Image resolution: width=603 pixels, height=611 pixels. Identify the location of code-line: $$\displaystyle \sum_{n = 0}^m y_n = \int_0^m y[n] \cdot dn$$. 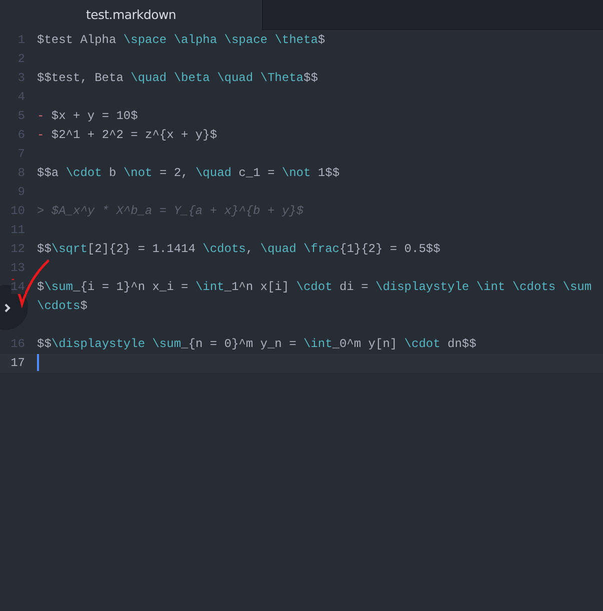
(256, 344).